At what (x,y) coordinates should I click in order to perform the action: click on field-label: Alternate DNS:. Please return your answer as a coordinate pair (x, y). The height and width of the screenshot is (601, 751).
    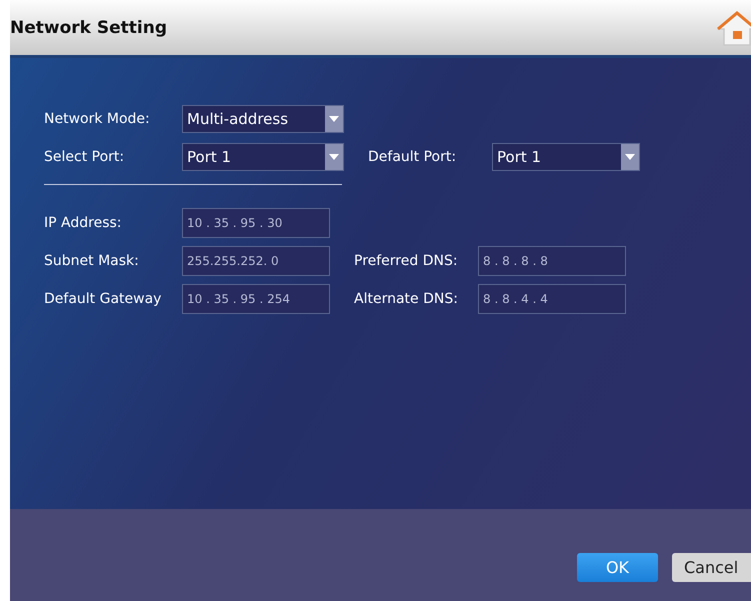
    Looking at the image, I should click on (406, 299).